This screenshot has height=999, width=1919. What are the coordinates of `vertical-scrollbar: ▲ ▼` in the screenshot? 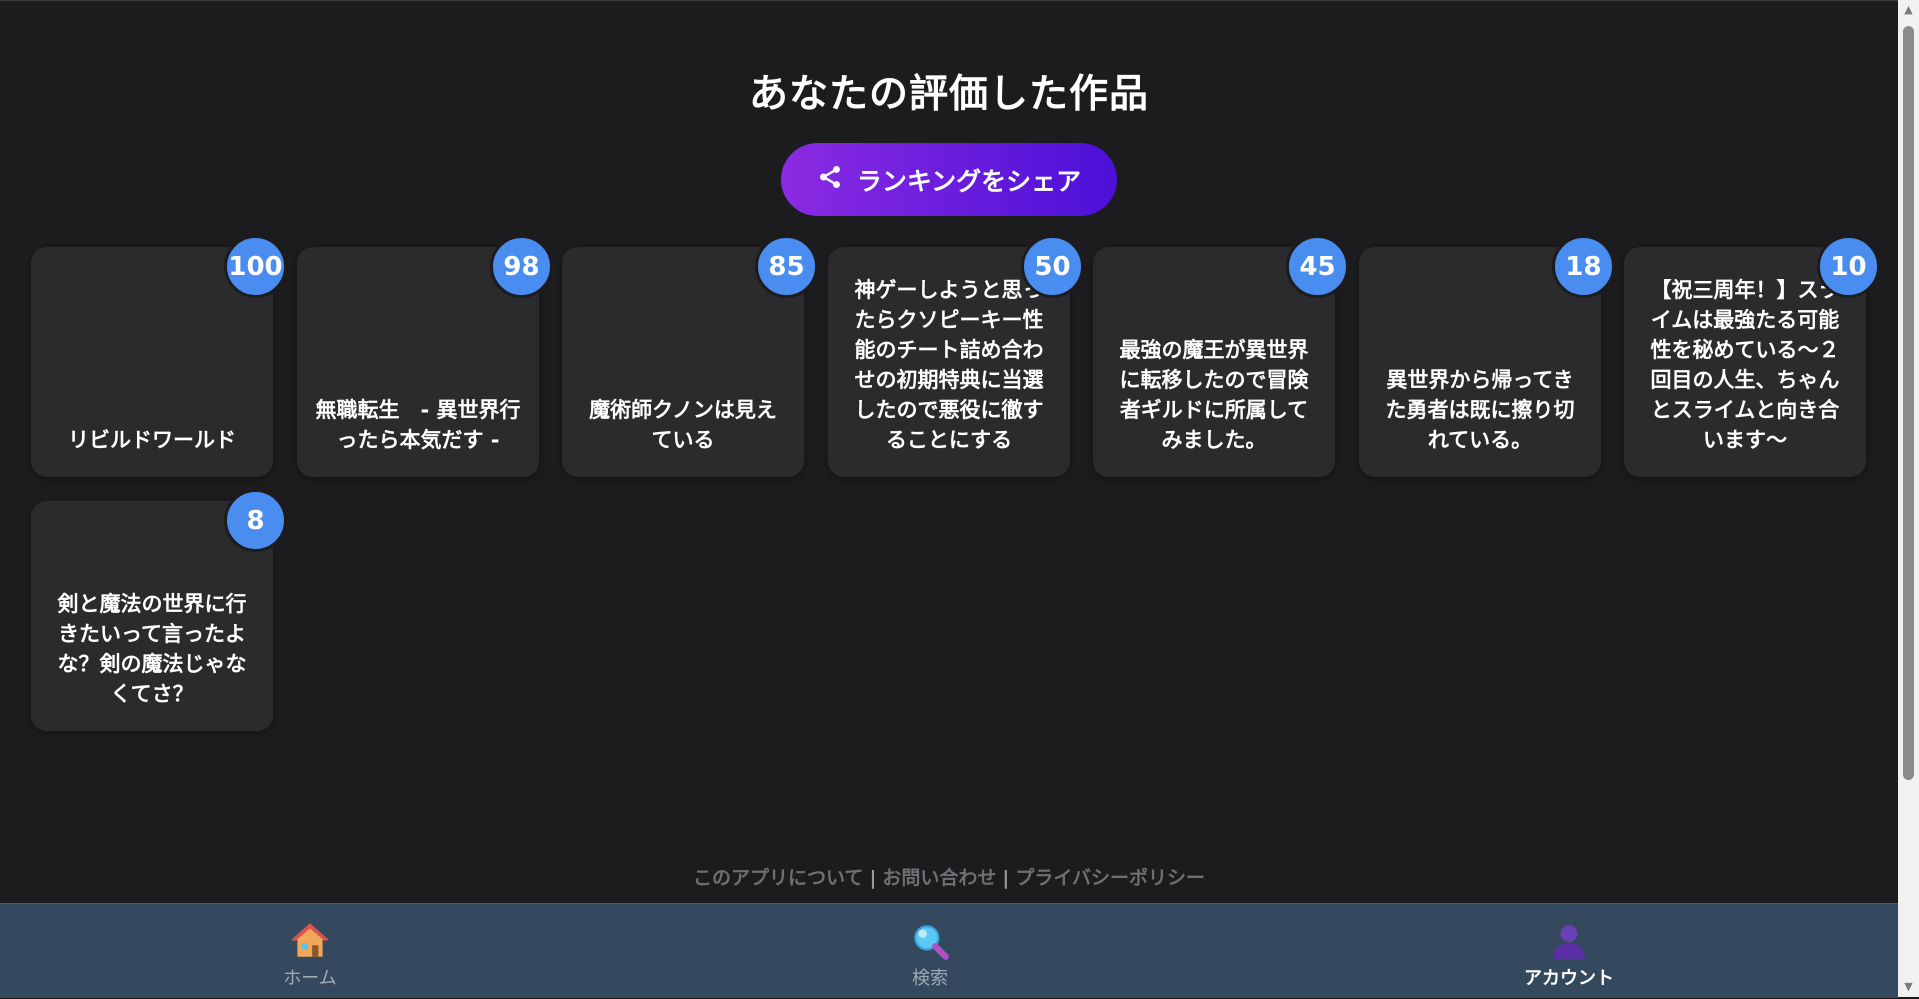 It's located at (1908, 498).